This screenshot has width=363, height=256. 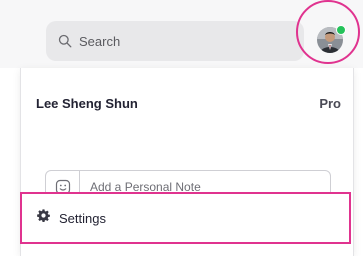 What do you see at coordinates (341, 30) in the screenshot?
I see `online-status-dot` at bounding box center [341, 30].